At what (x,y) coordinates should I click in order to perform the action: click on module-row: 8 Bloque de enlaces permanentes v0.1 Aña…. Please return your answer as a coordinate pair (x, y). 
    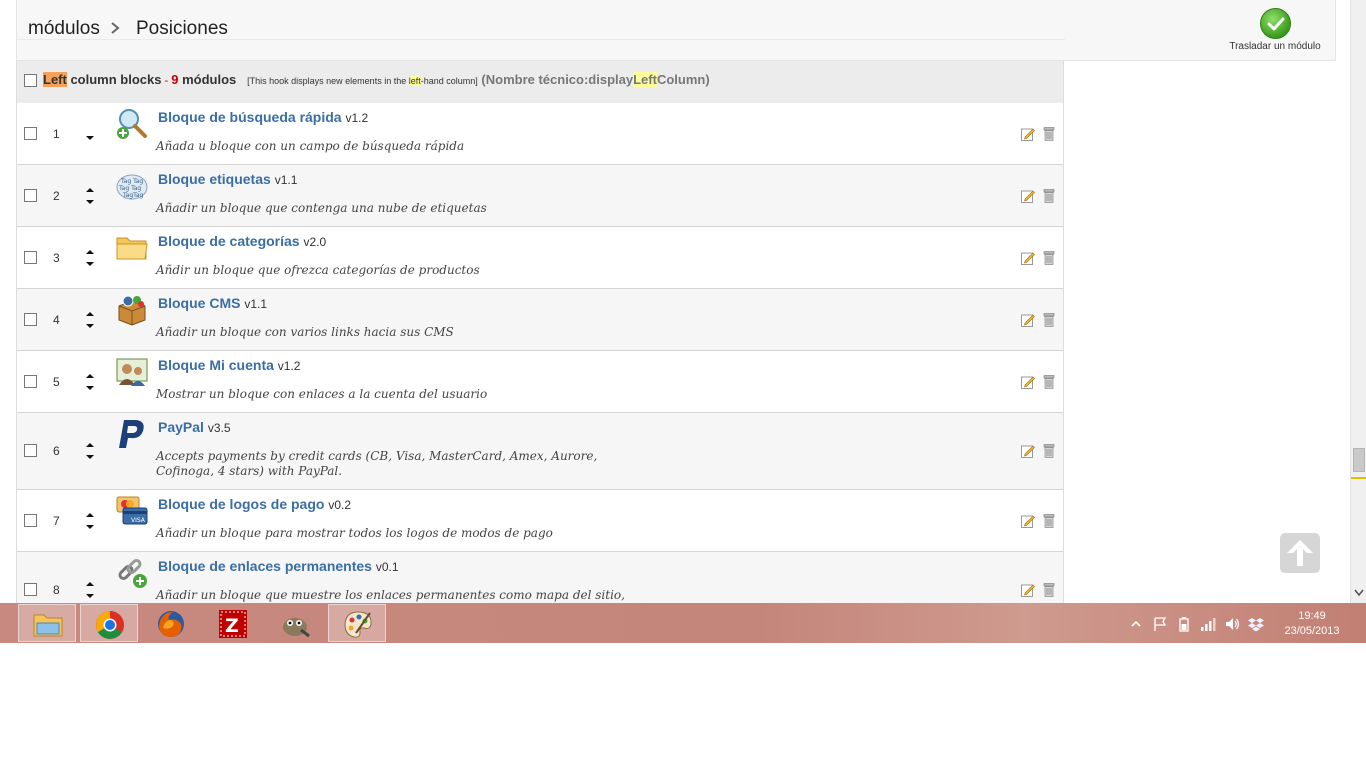
    Looking at the image, I should click on (540, 577).